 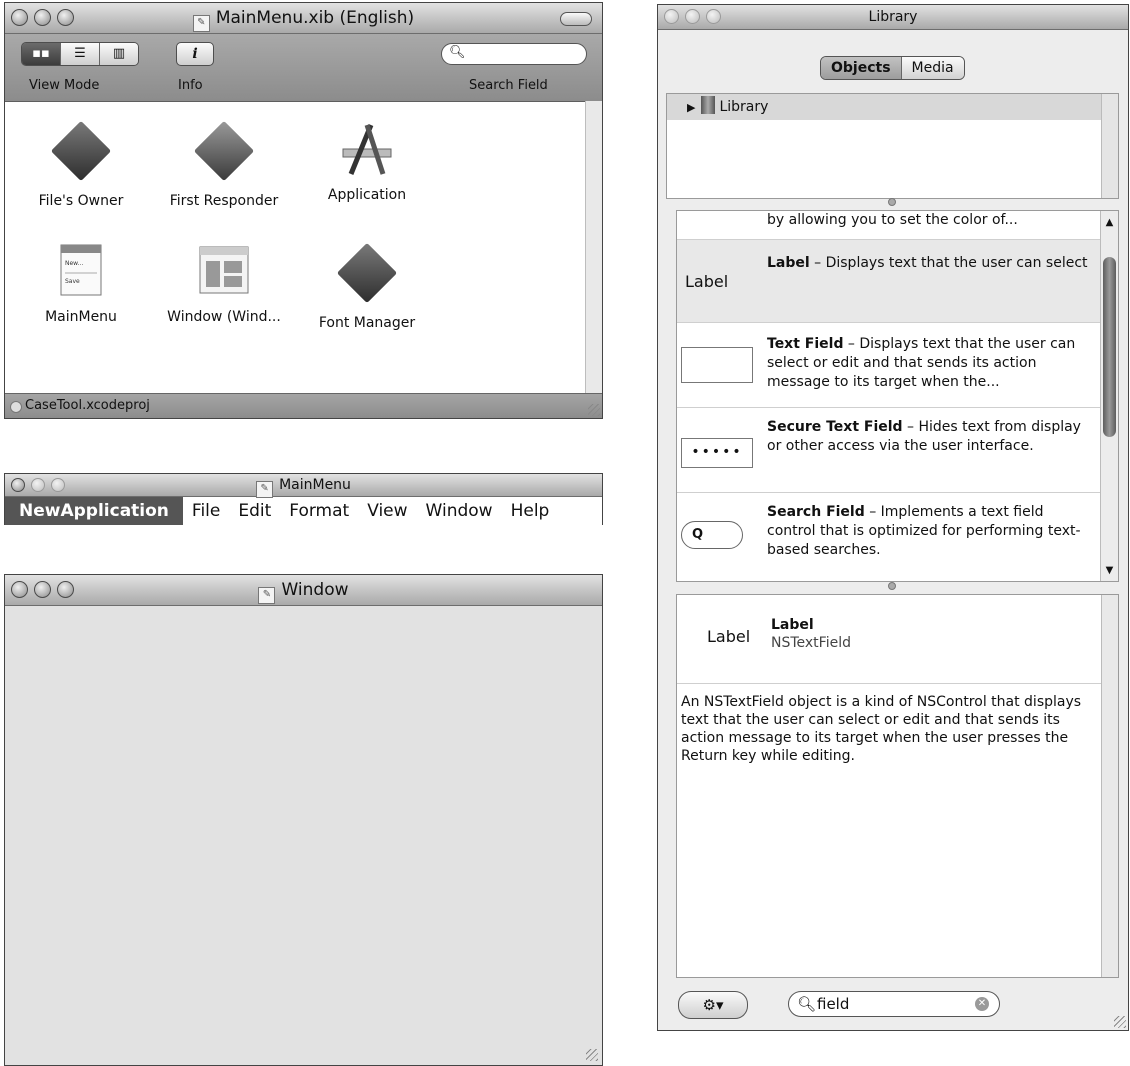 I want to click on title-bar: Library, so click(x=893, y=17).